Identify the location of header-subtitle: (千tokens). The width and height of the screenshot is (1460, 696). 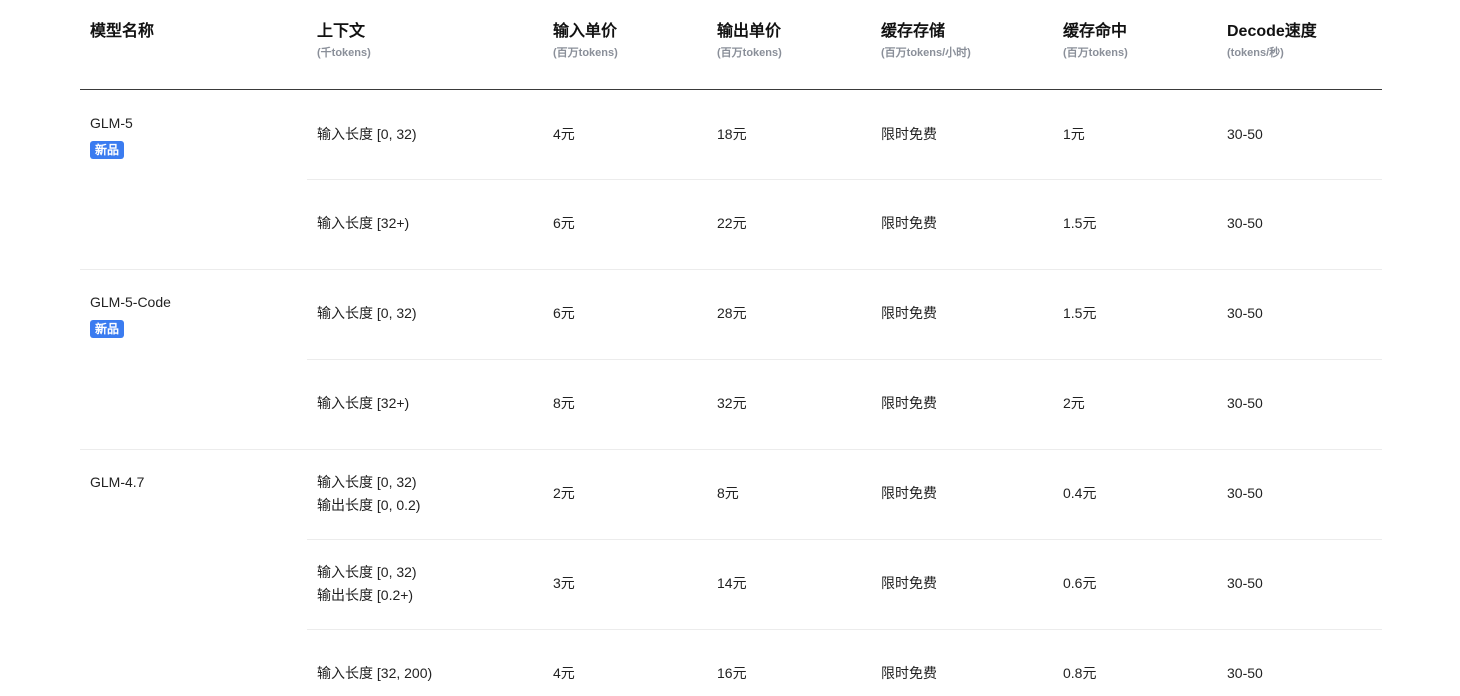
(344, 53).